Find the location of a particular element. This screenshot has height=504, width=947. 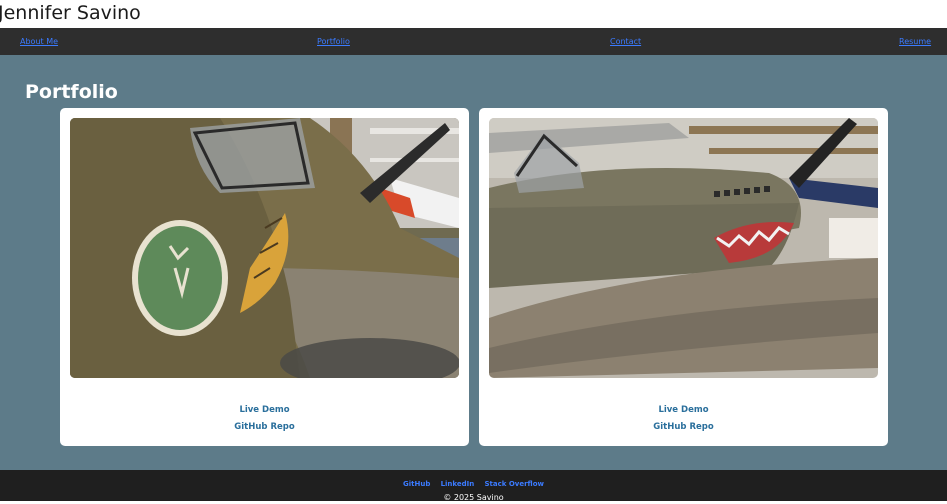

nav-link-contact: Contact is located at coordinates (625, 41).